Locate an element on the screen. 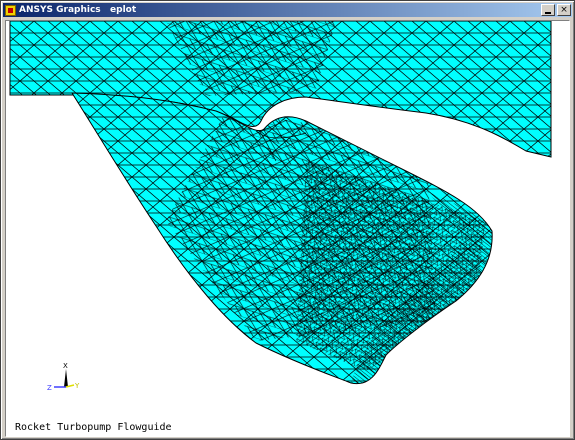 The image size is (575, 440). x-axis-arrow is located at coordinates (66, 378).